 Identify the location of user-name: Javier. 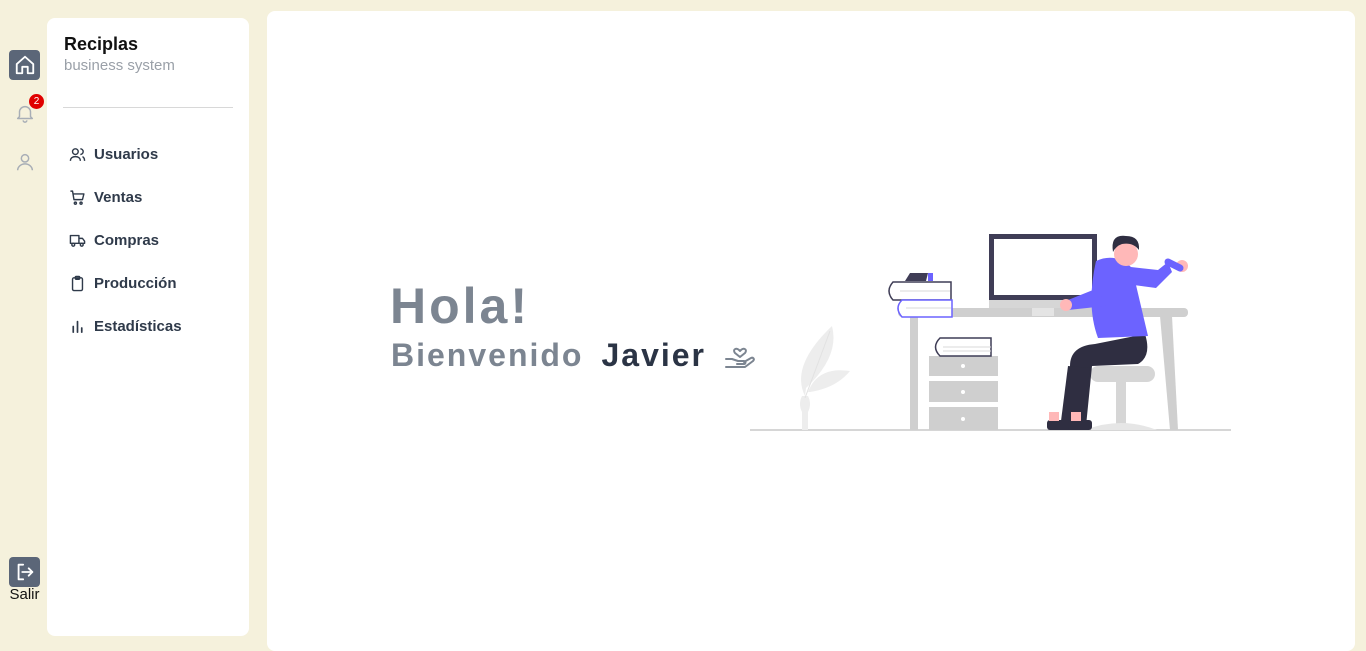
(653, 355).